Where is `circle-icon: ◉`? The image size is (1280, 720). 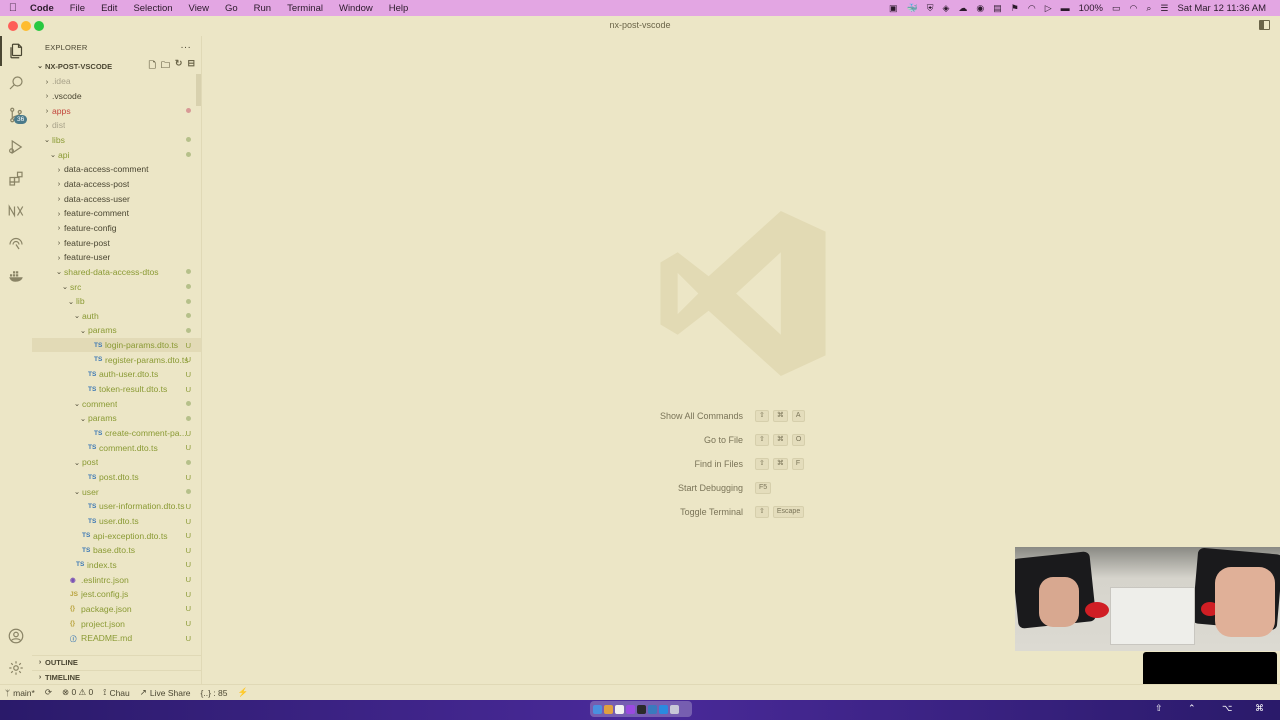
circle-icon: ◉ is located at coordinates (980, 8).